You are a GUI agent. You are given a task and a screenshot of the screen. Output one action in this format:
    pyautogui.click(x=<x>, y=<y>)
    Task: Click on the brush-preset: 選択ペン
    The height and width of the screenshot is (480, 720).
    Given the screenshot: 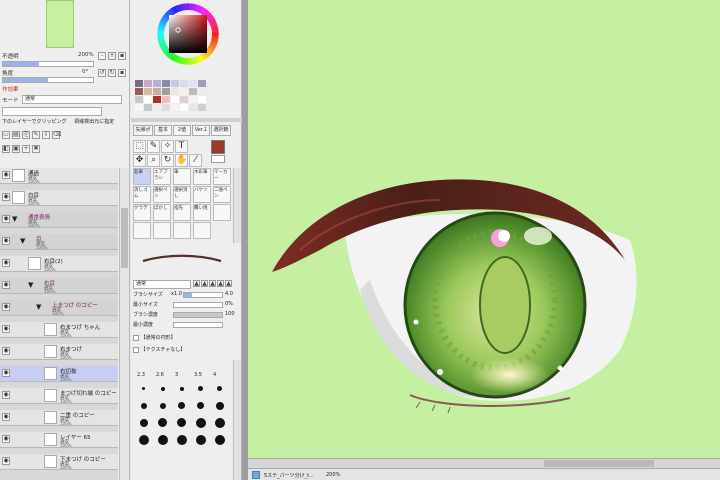 What is the action you would take?
    pyautogui.click(x=162, y=194)
    